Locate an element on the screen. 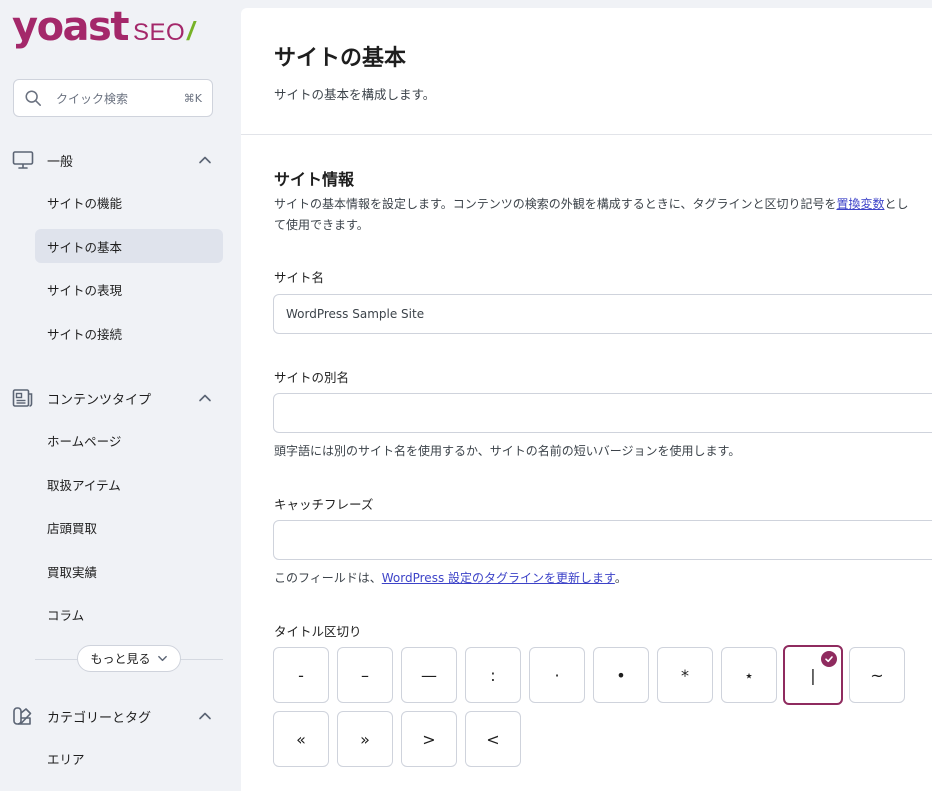 This screenshot has height=791, width=932. section-content-types: コンテンツタイプ is located at coordinates (112, 398).